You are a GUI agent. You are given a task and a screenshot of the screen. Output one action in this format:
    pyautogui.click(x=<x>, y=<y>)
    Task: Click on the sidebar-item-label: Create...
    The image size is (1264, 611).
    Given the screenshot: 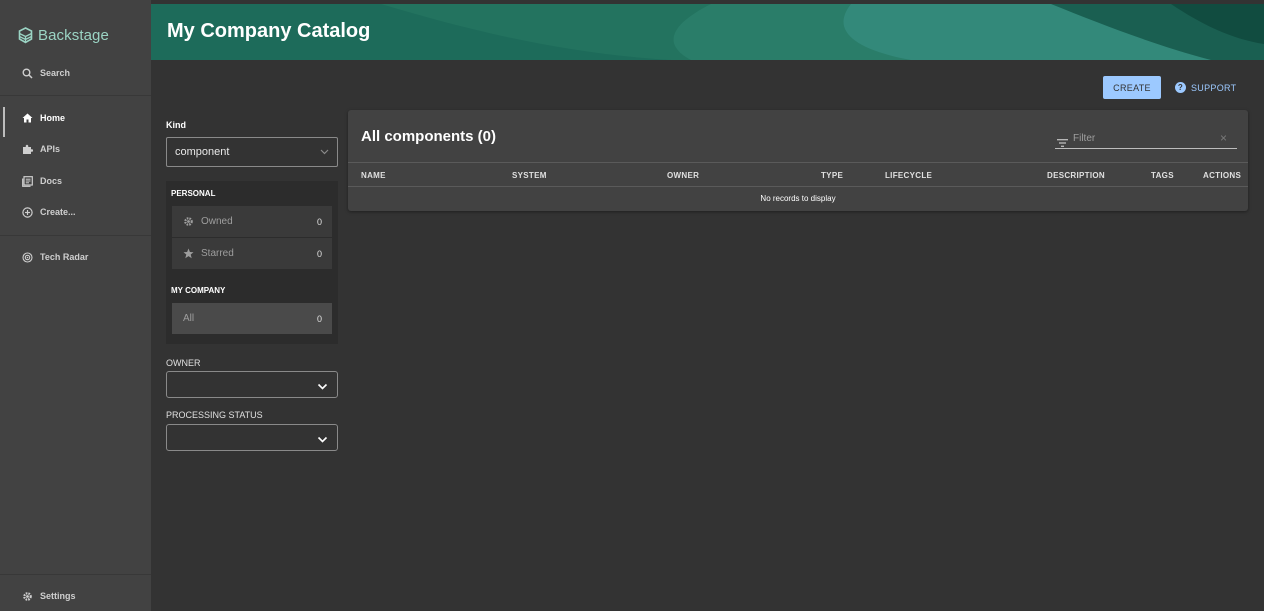 What is the action you would take?
    pyautogui.click(x=58, y=212)
    